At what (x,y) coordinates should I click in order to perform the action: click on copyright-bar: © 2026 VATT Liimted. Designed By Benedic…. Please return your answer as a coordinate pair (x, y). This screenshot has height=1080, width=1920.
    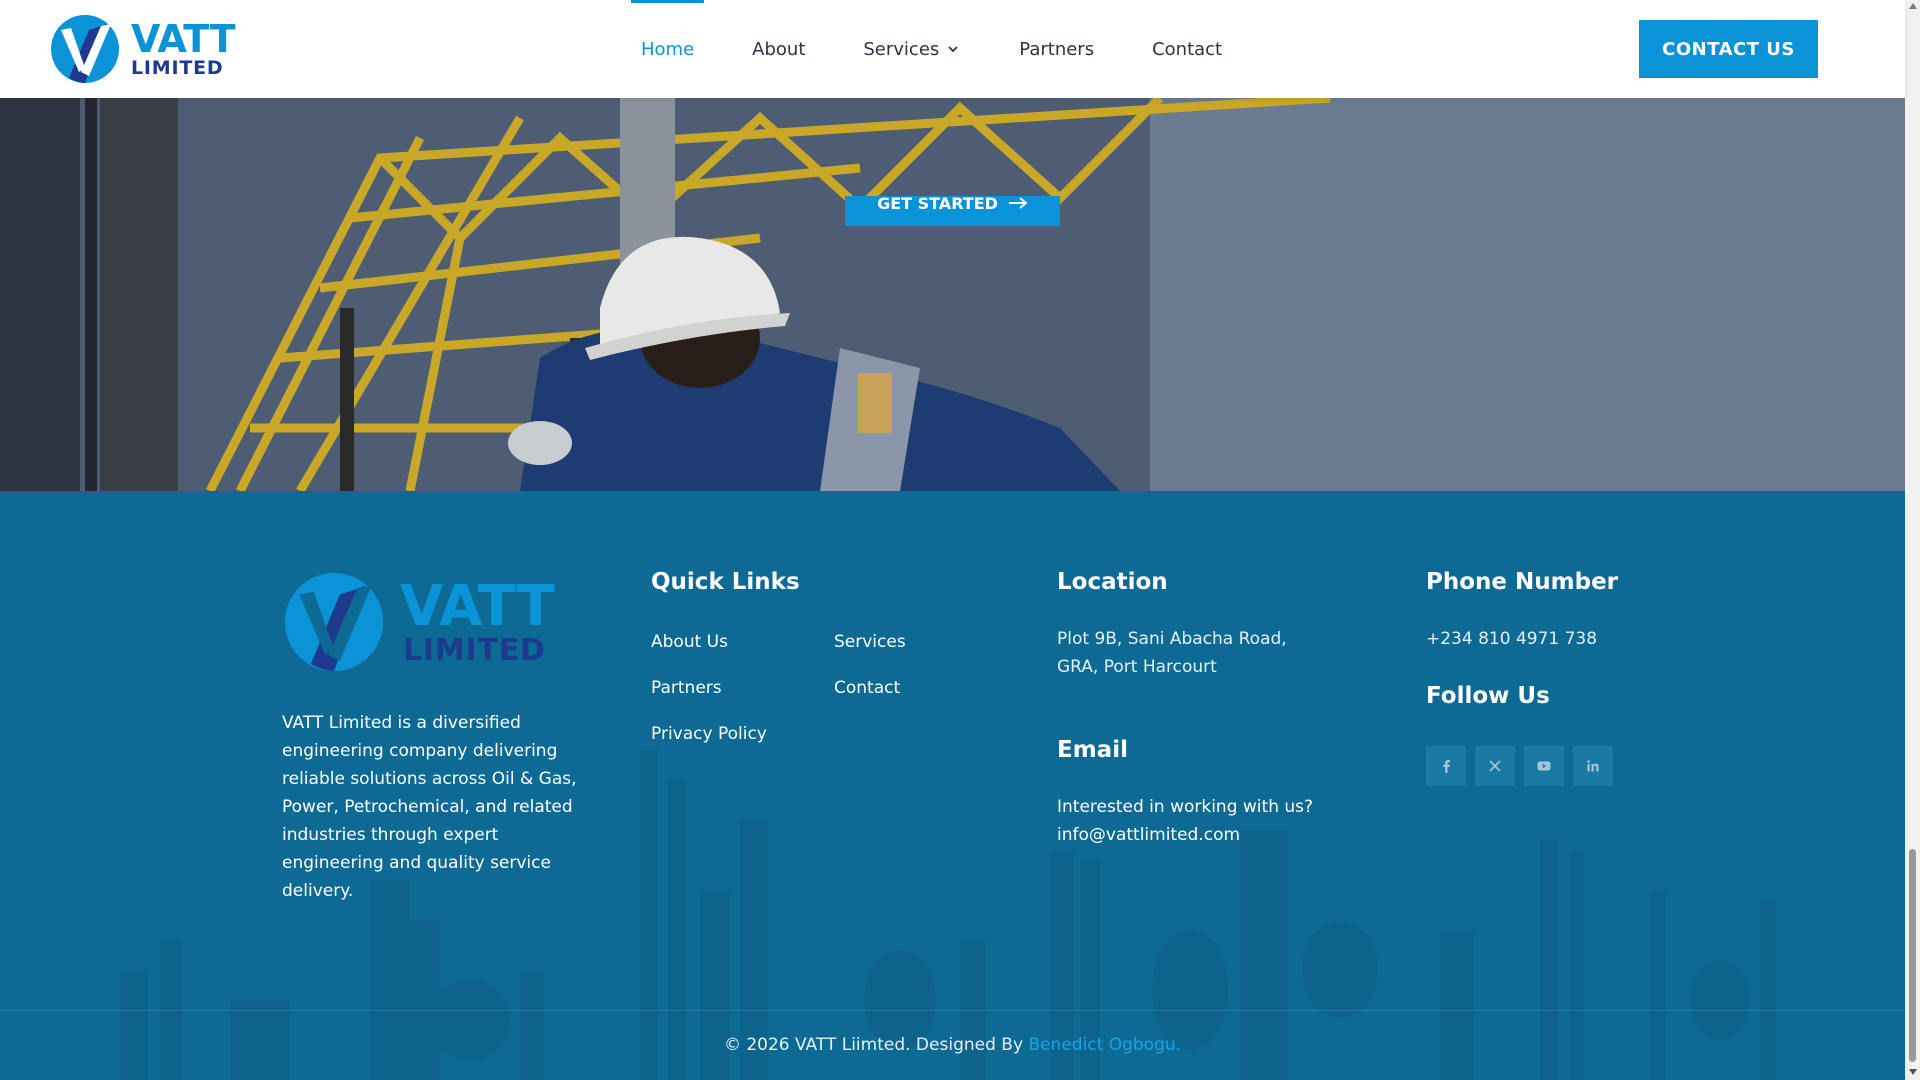
    Looking at the image, I should click on (952, 1045).